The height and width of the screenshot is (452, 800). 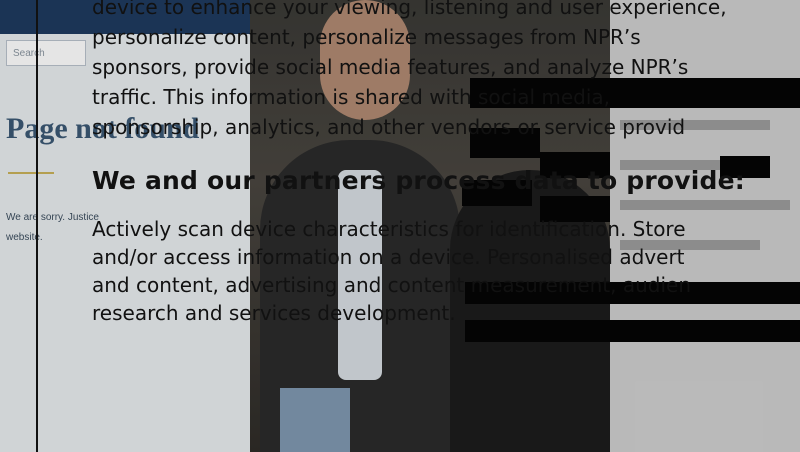 What do you see at coordinates (37, 226) in the screenshot?
I see `overlay-divider` at bounding box center [37, 226].